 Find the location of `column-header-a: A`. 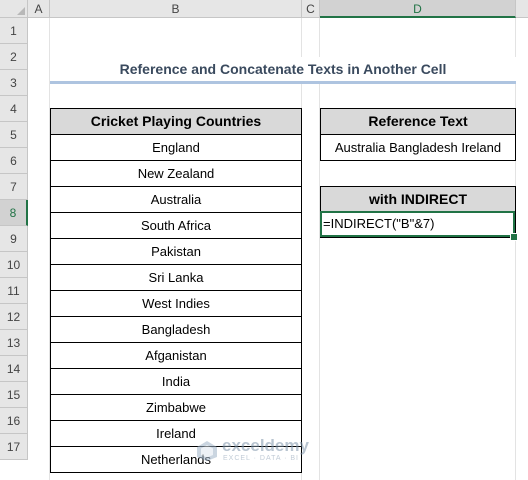

column-header-a: A is located at coordinates (39, 9).